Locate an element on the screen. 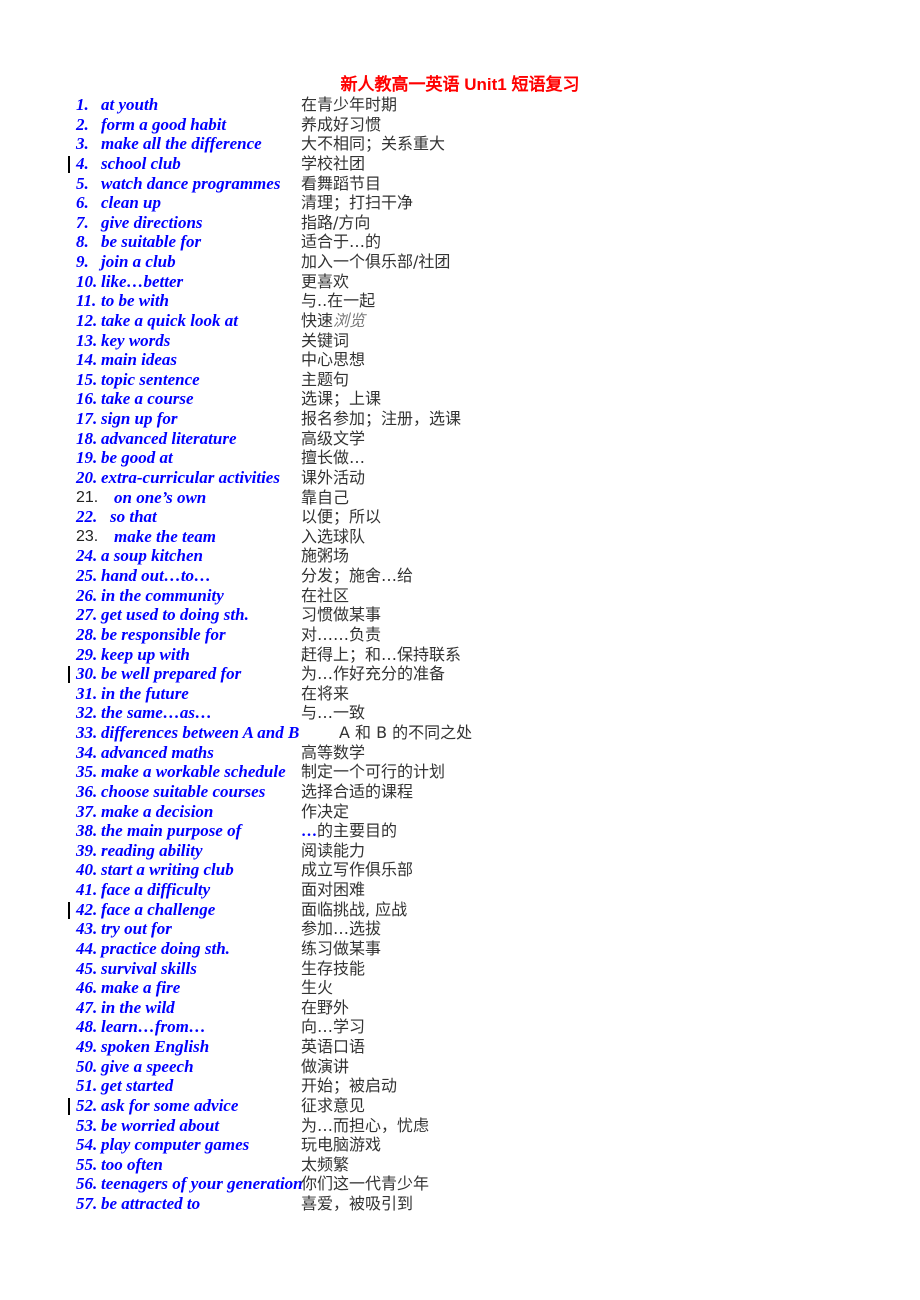 This screenshot has height=1300, width=920. chinese-meaning-text: 太频繁 is located at coordinates (325, 1164).